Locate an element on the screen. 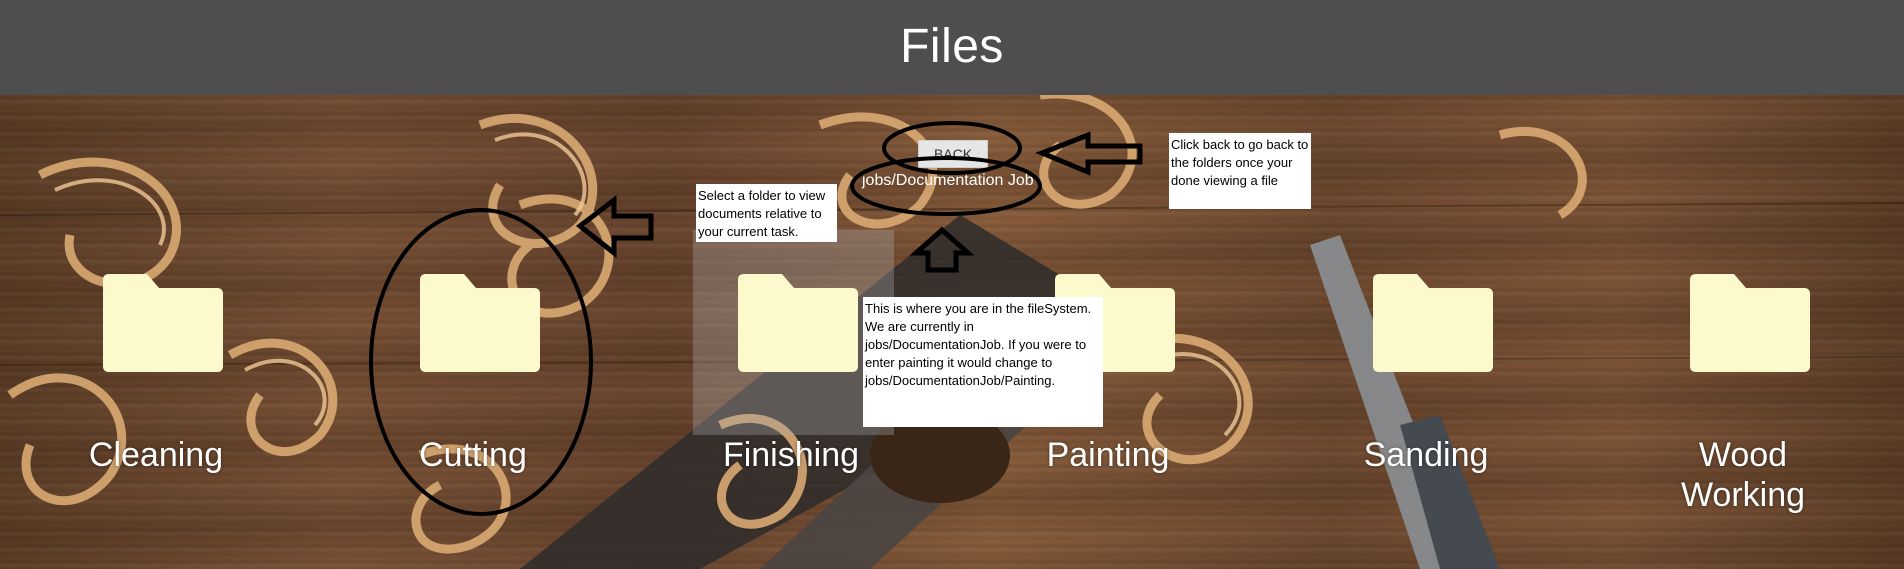 Image resolution: width=1904 pixels, height=569 pixels. folder-label: Cleaning is located at coordinates (156, 455).